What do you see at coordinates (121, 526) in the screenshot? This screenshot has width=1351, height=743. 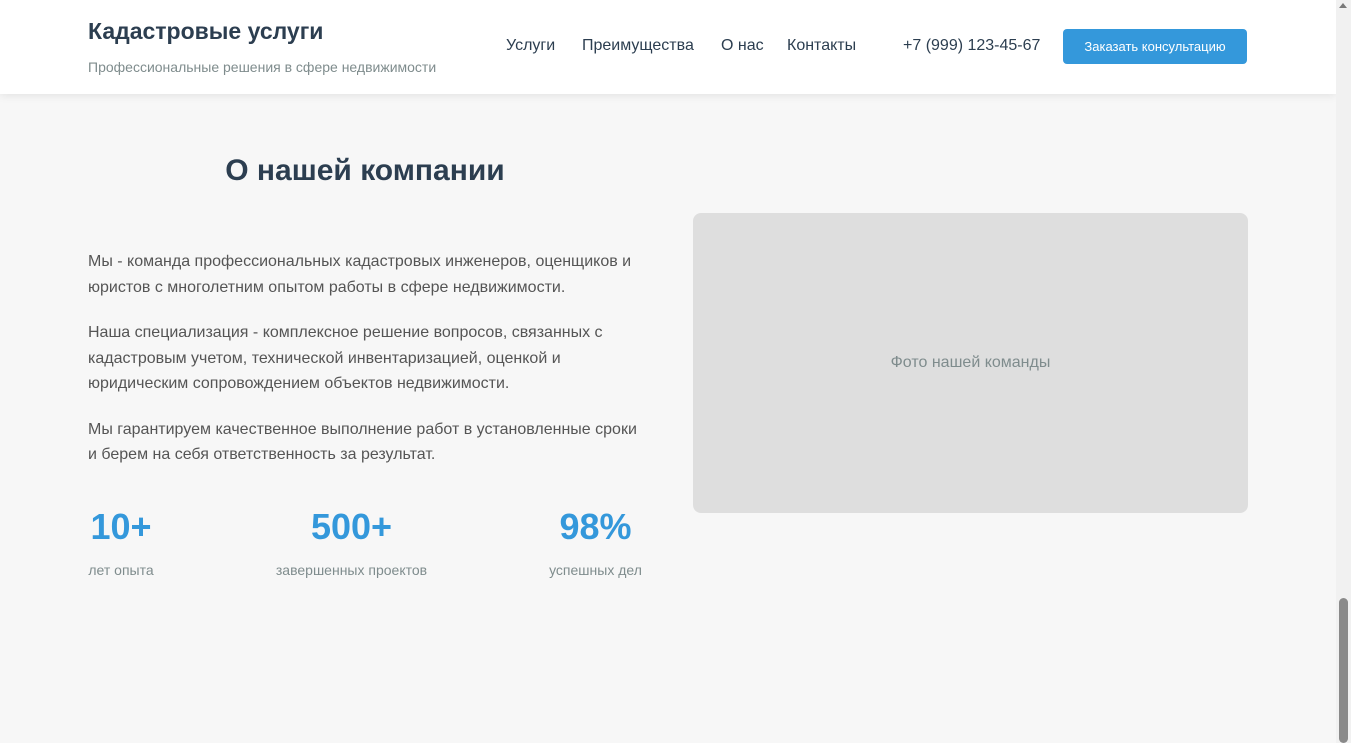 I see `stat-value: 10+` at bounding box center [121, 526].